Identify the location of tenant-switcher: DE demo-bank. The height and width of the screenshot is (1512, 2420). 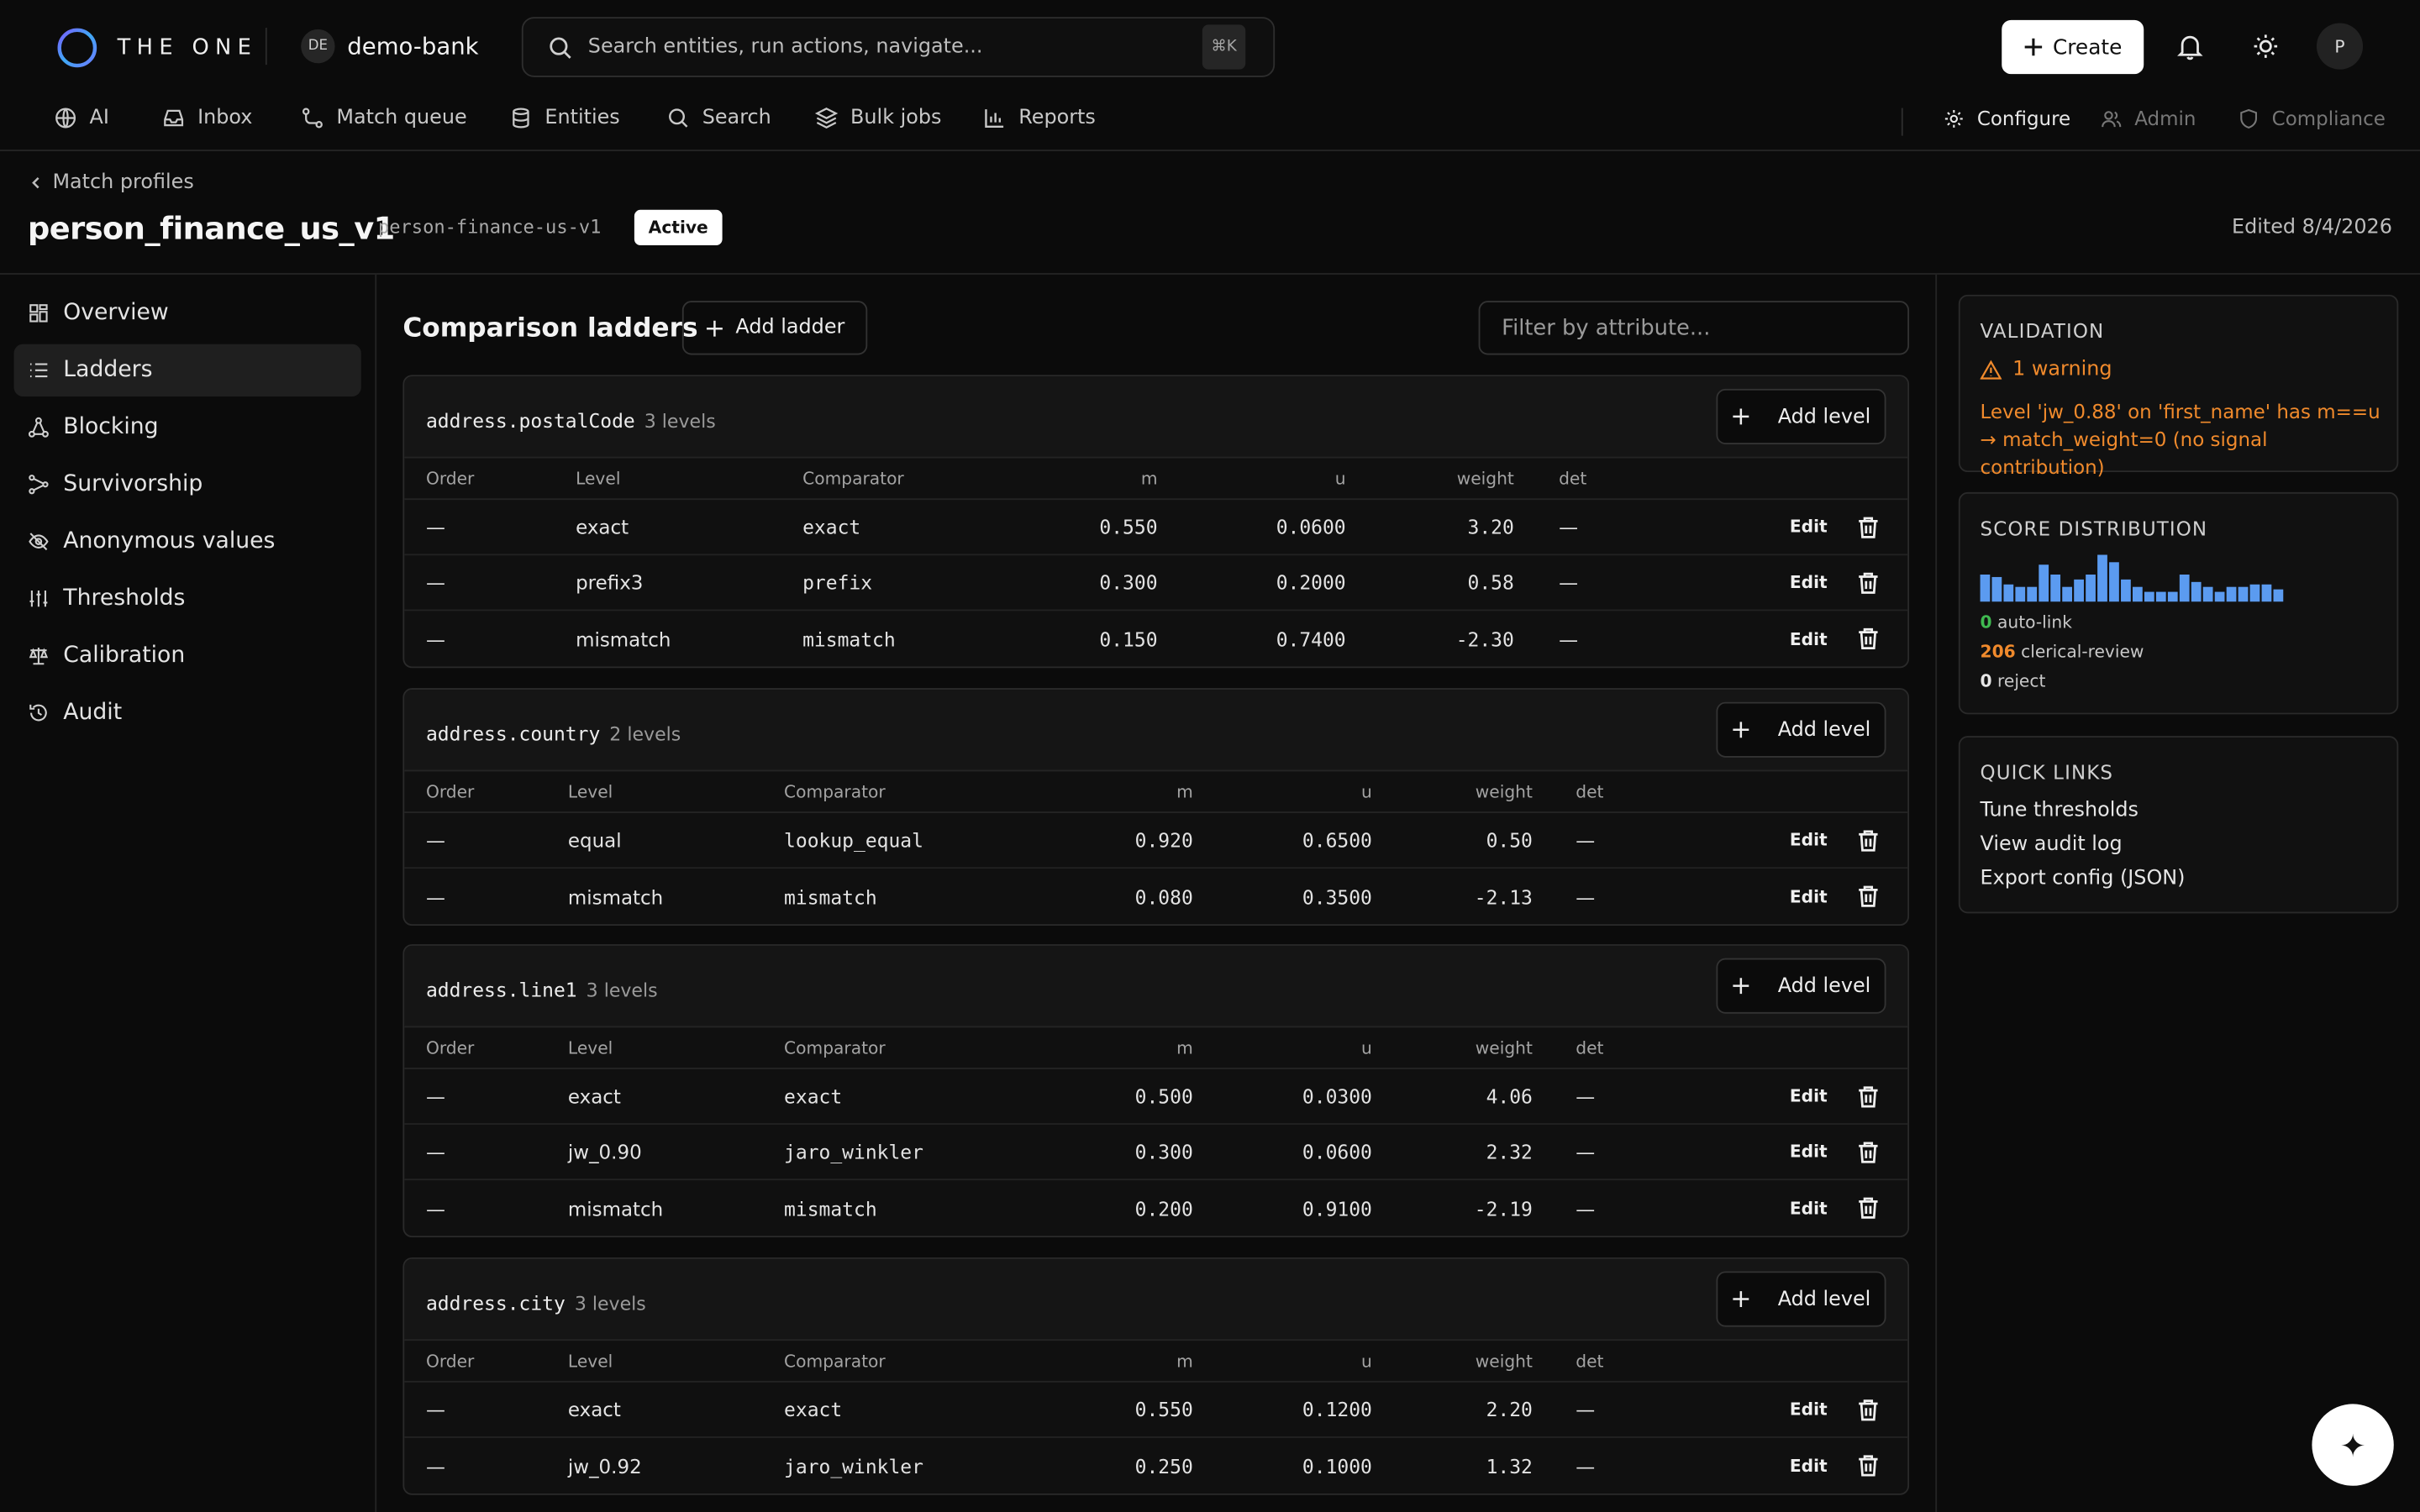
(390, 46).